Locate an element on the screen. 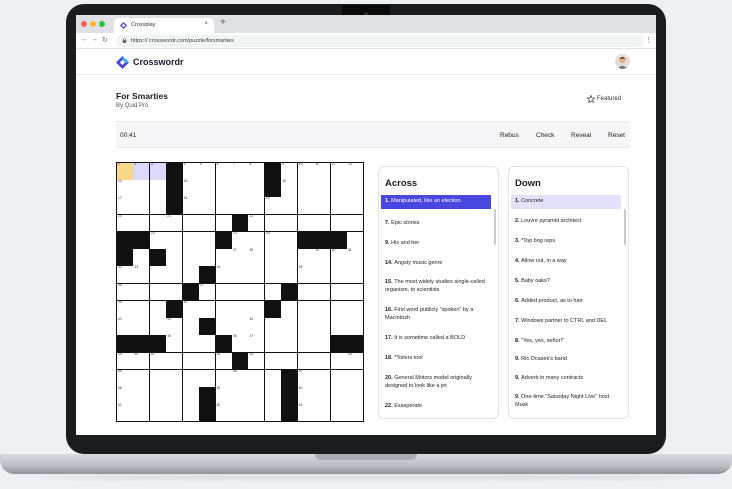 The image size is (732, 489). reload-icon: ↻ is located at coordinates (105, 40).